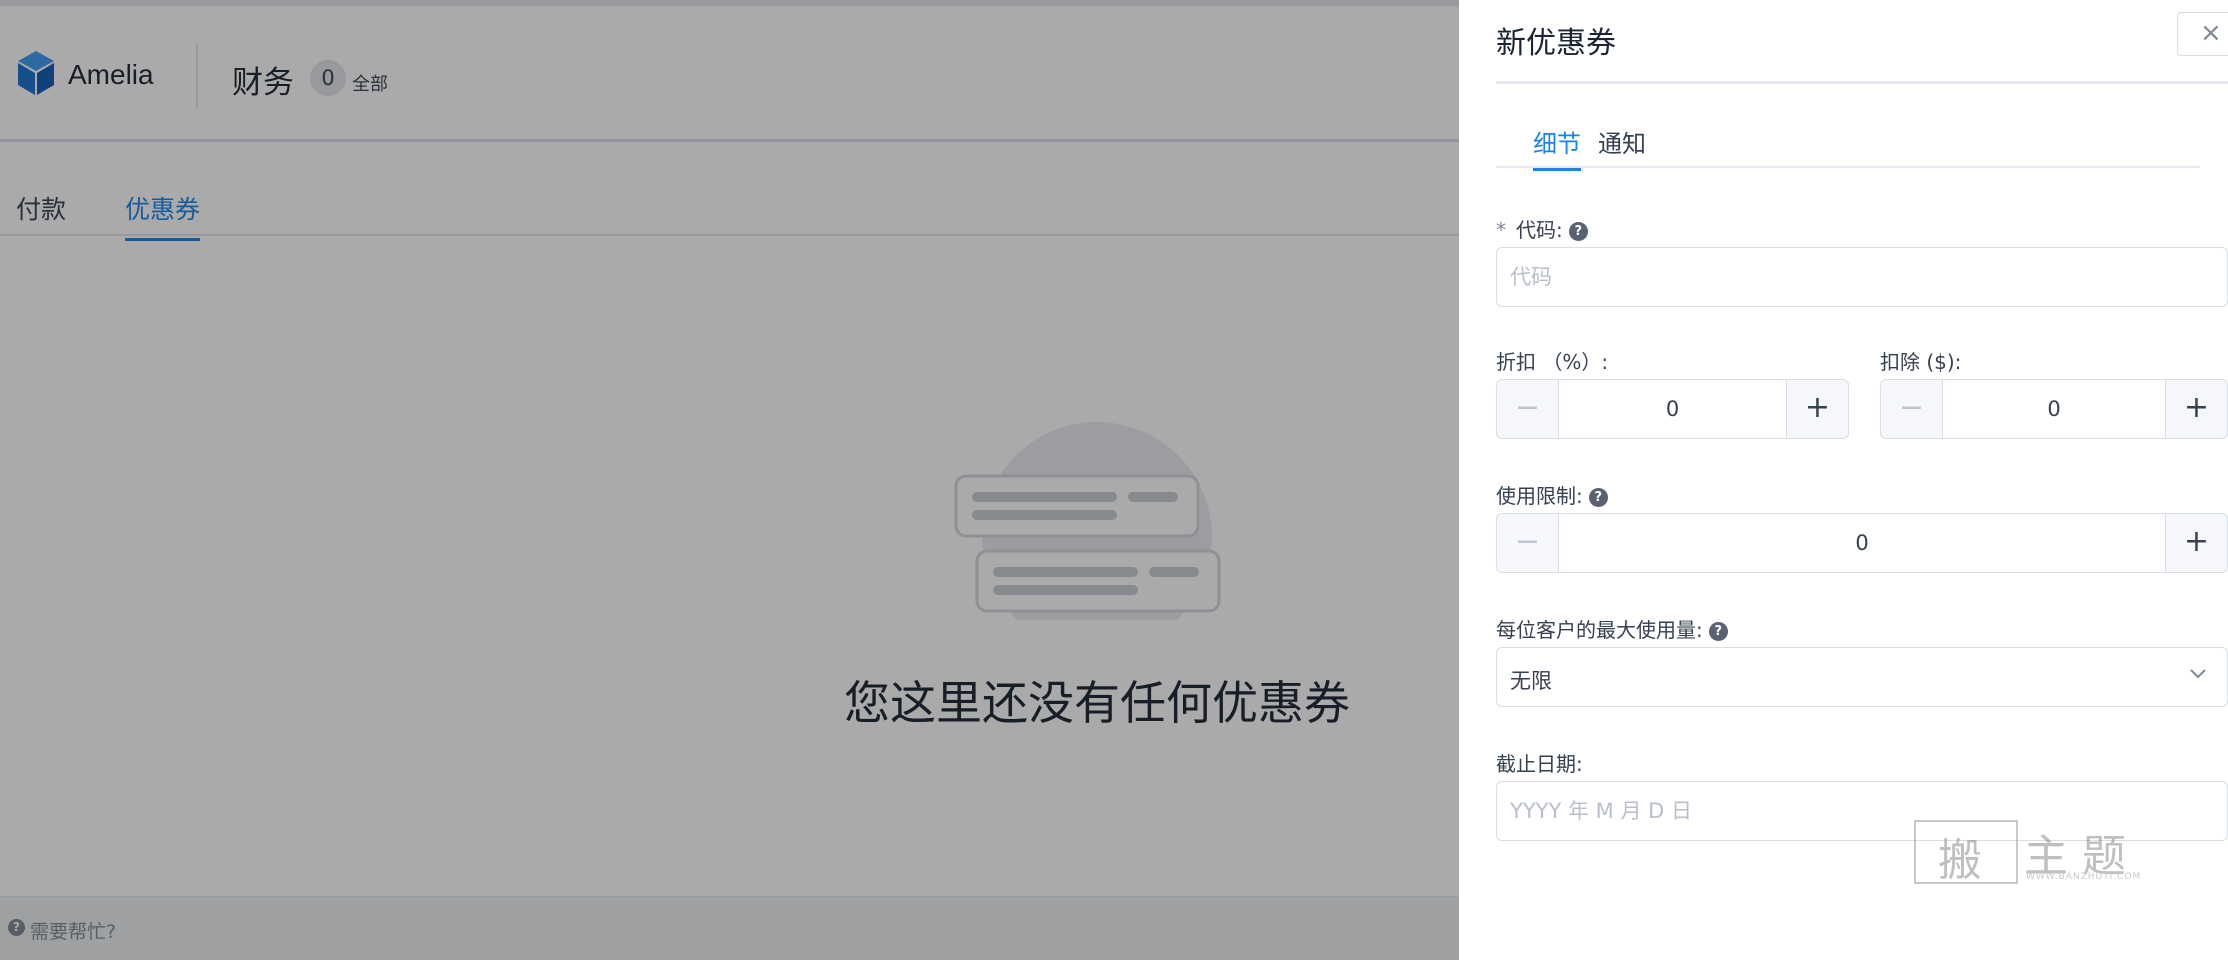 The image size is (2228, 960). Describe the element at coordinates (1528, 543) in the screenshot. I see `usage-limit-decrement-button: −` at that location.